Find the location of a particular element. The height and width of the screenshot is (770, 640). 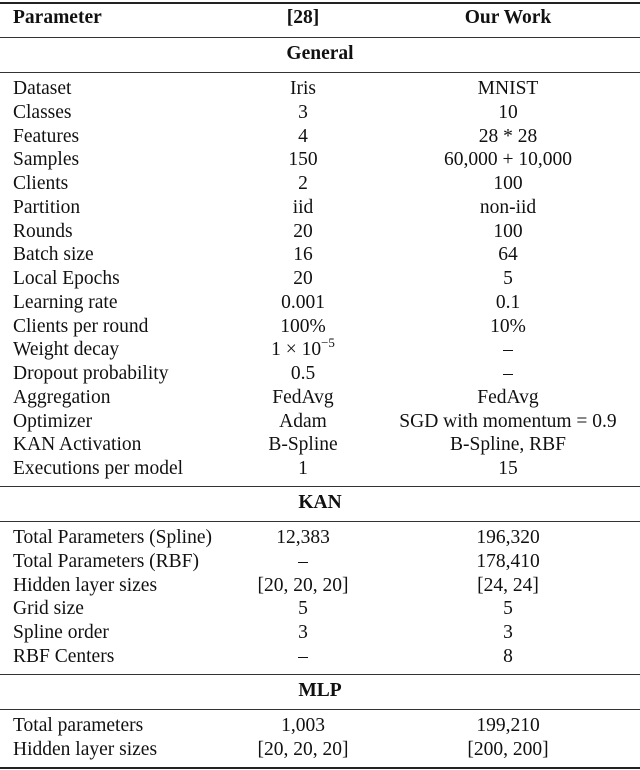

table-row: Dataset Iris MNIST is located at coordinates (320, 89).